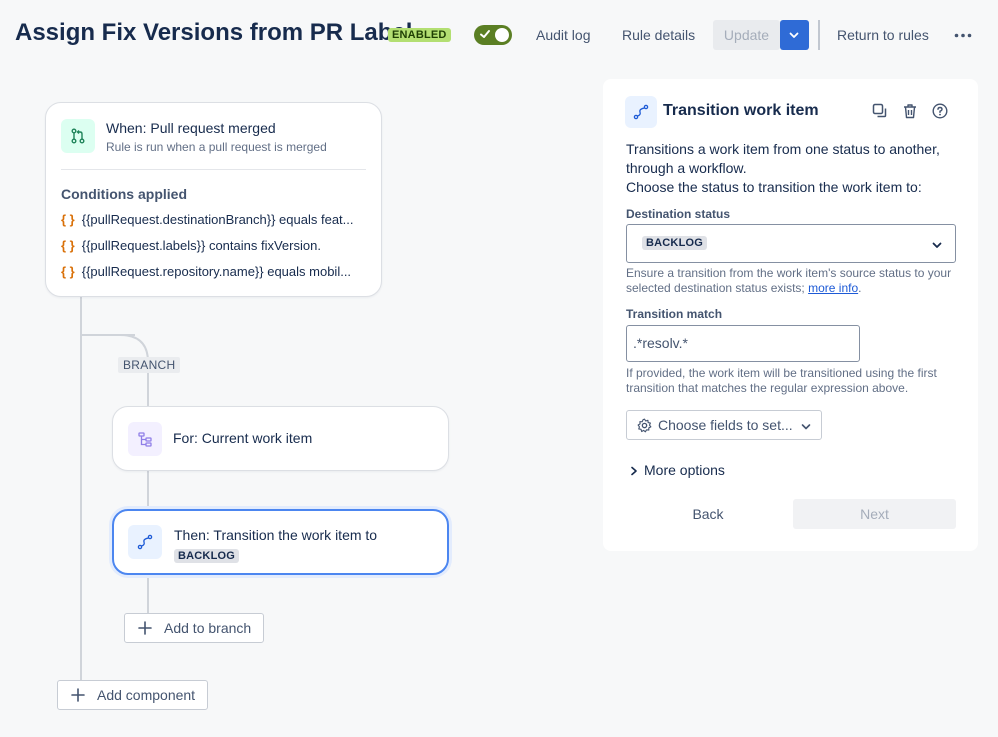  What do you see at coordinates (485, 34) in the screenshot?
I see `check-icon` at bounding box center [485, 34].